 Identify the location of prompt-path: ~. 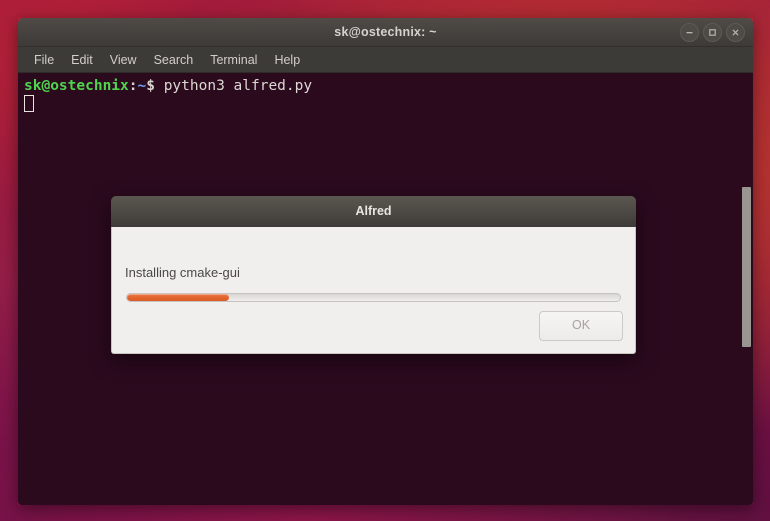
(142, 86).